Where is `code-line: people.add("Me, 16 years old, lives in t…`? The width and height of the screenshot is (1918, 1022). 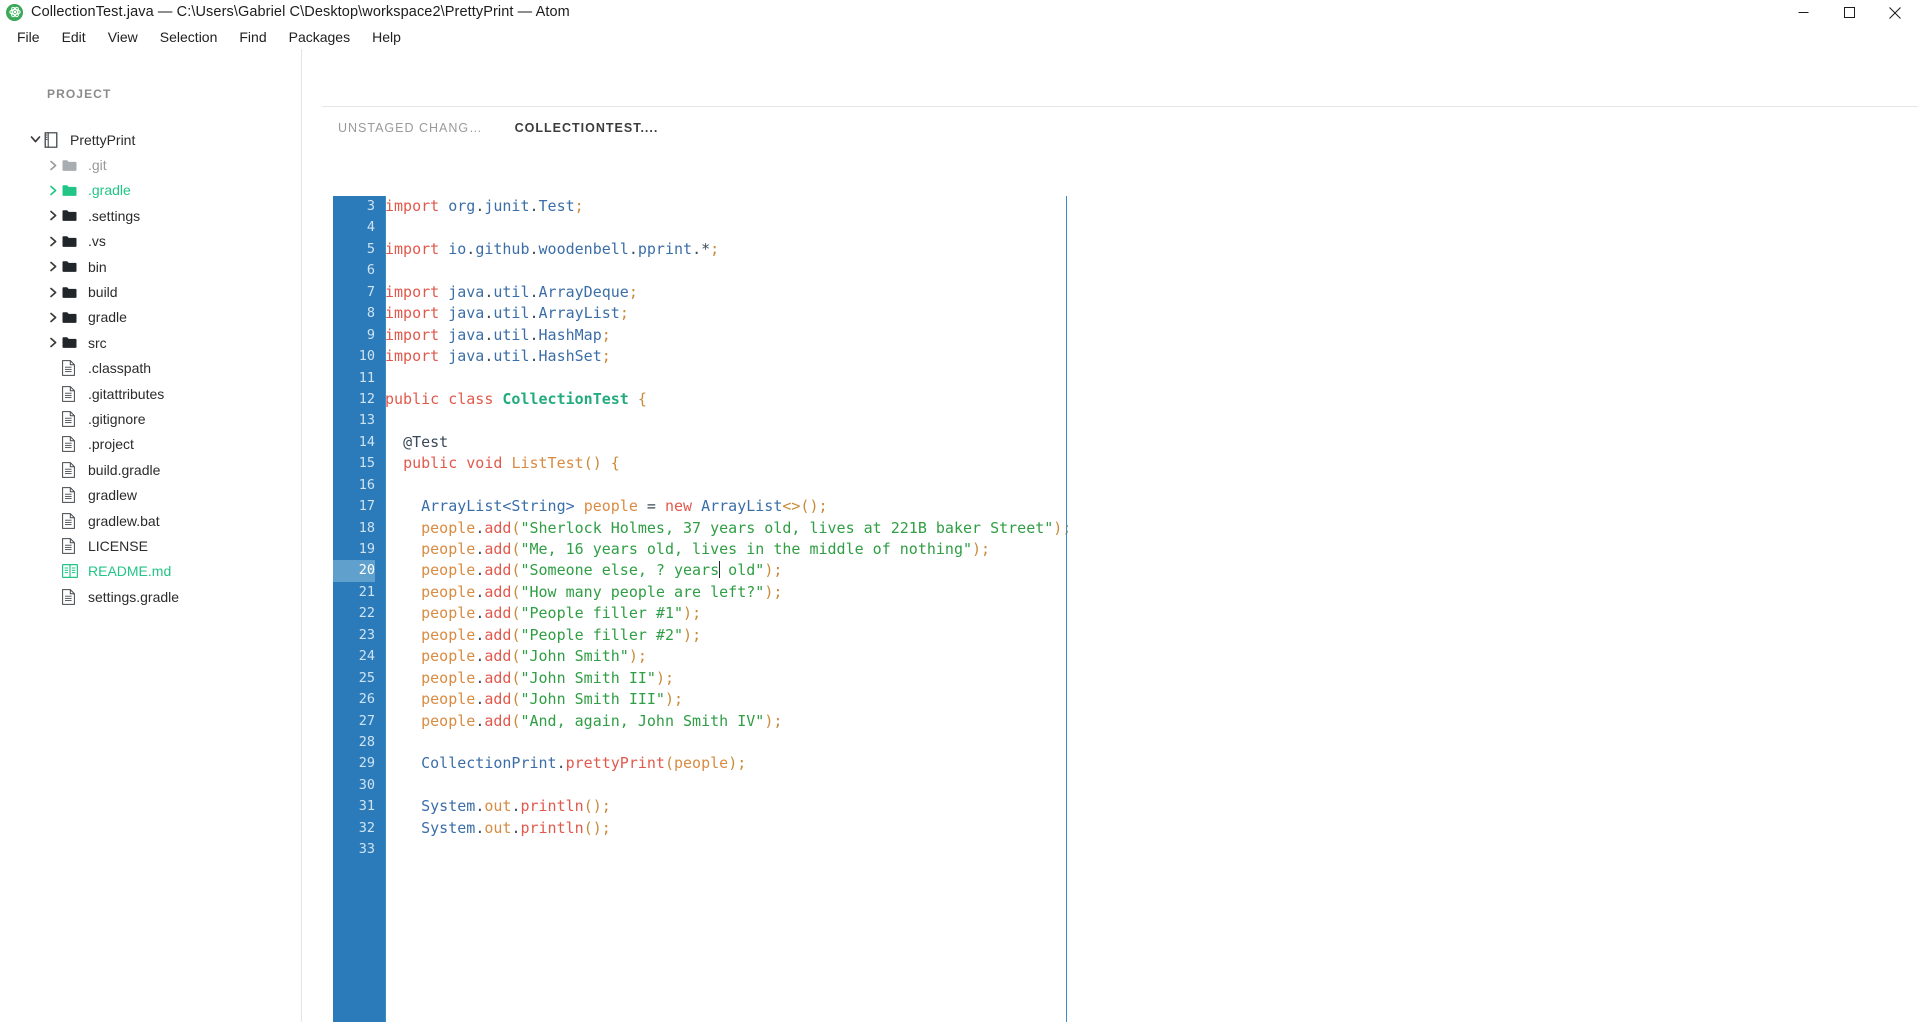
code-line: people.add("Me, 16 years old, lives in t… is located at coordinates (1151, 549).